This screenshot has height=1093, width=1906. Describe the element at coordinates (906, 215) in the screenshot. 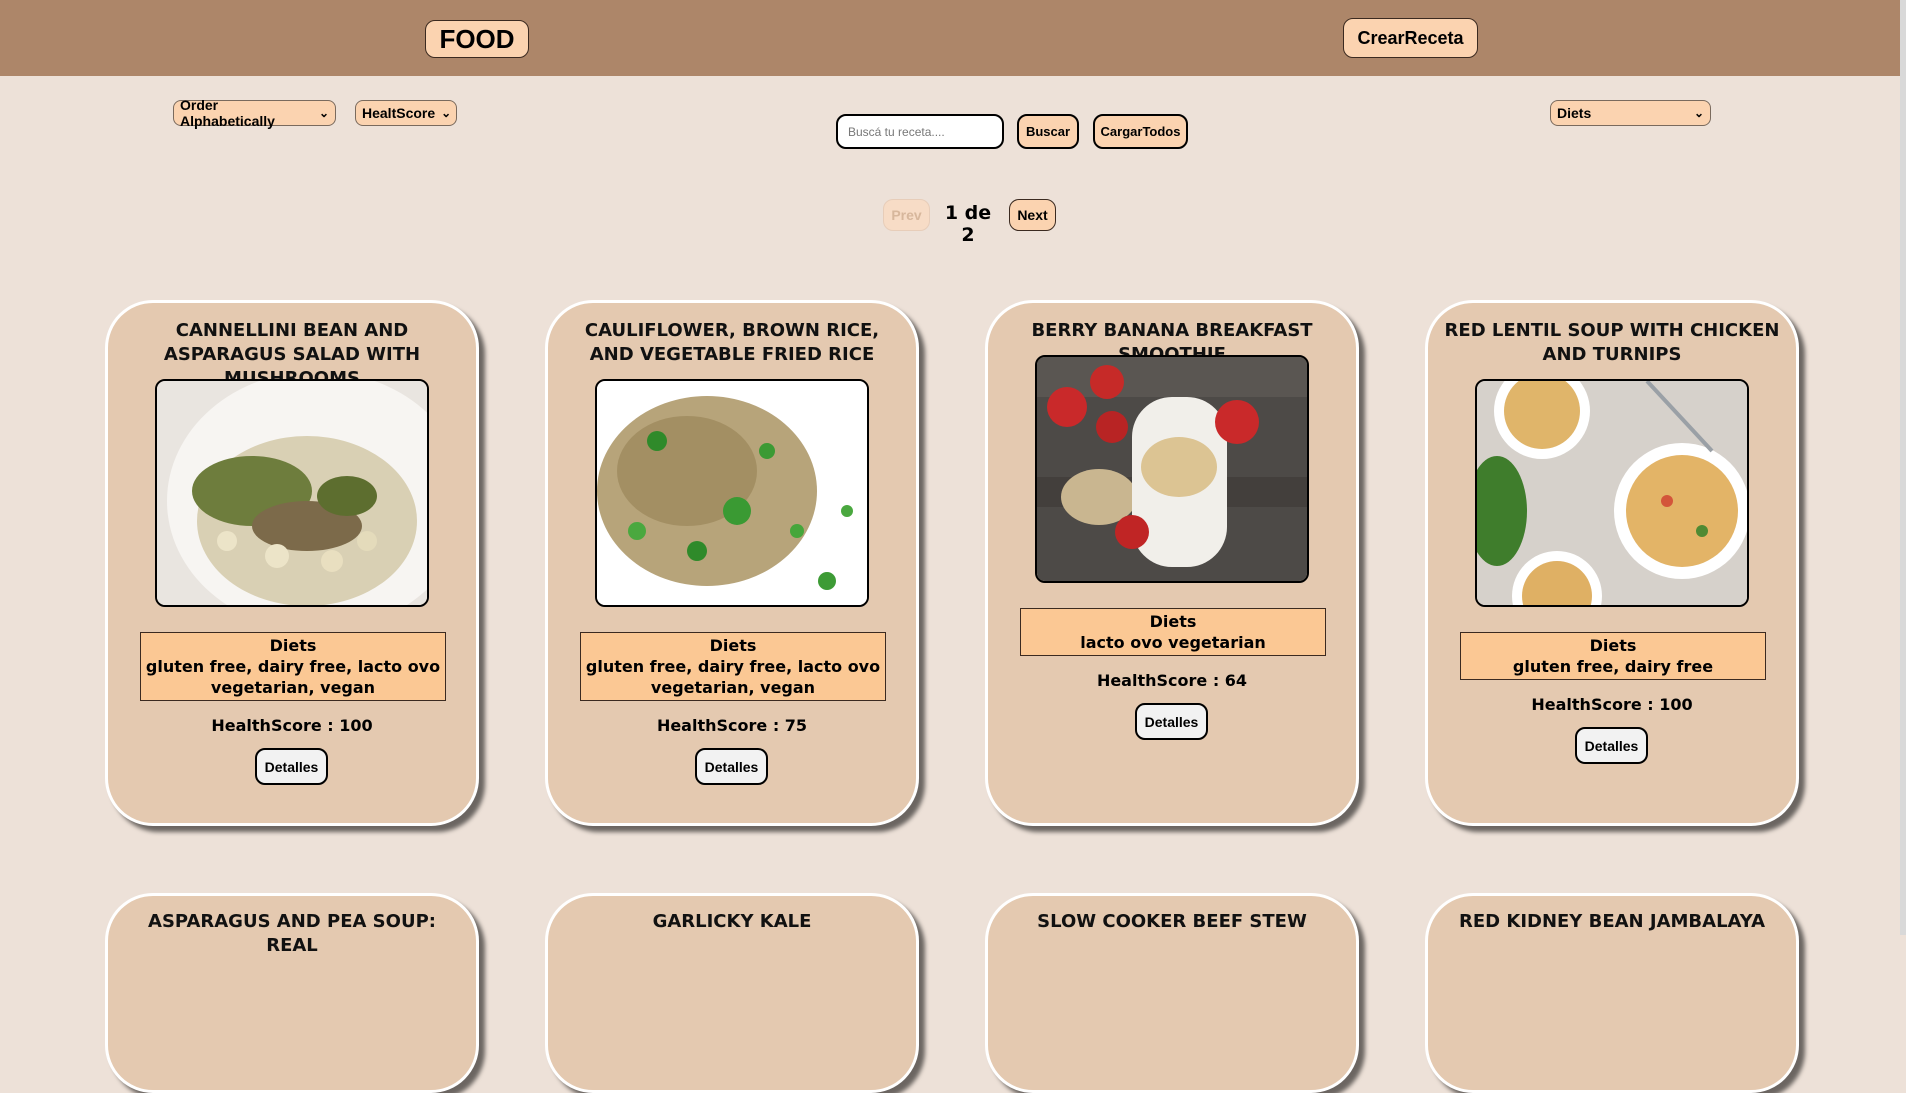

I see `prev-page-button: Prev` at that location.